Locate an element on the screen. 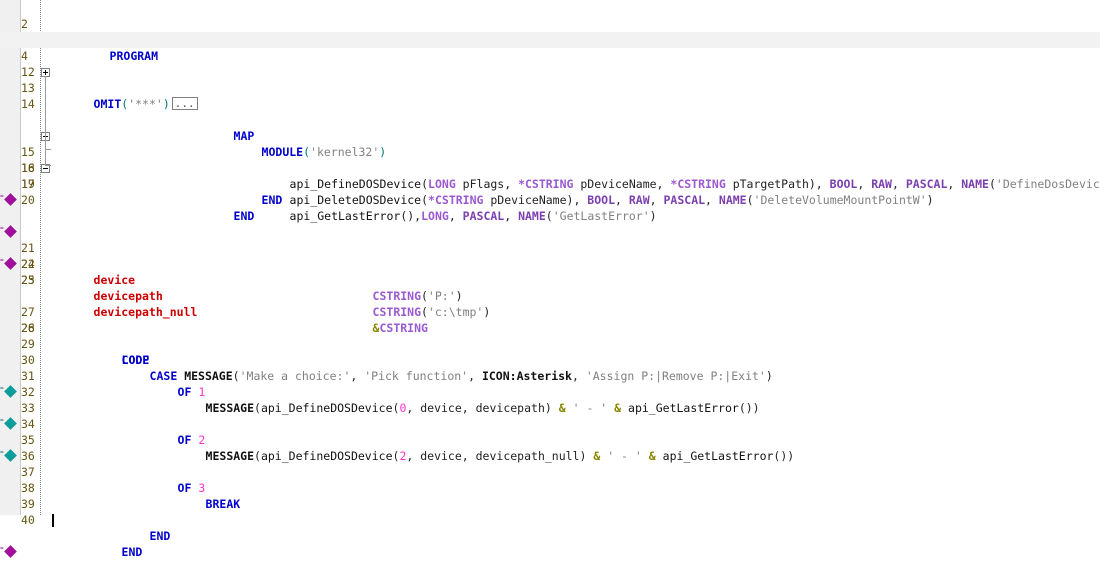  editor-row: 39 END is located at coordinates (550, 511).